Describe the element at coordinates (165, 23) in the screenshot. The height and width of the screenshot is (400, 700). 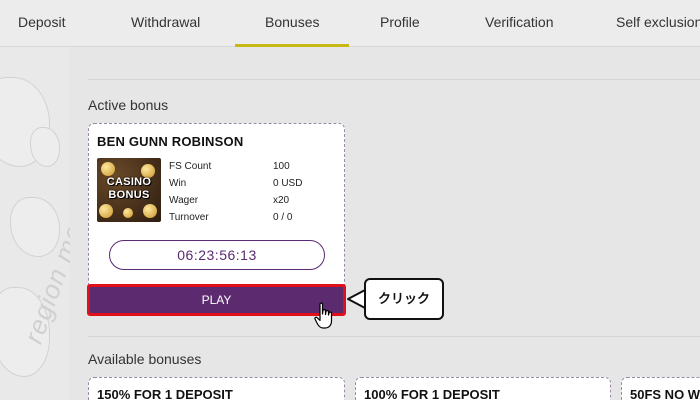
I see `tab-withdrawal: Withdrawal` at that location.